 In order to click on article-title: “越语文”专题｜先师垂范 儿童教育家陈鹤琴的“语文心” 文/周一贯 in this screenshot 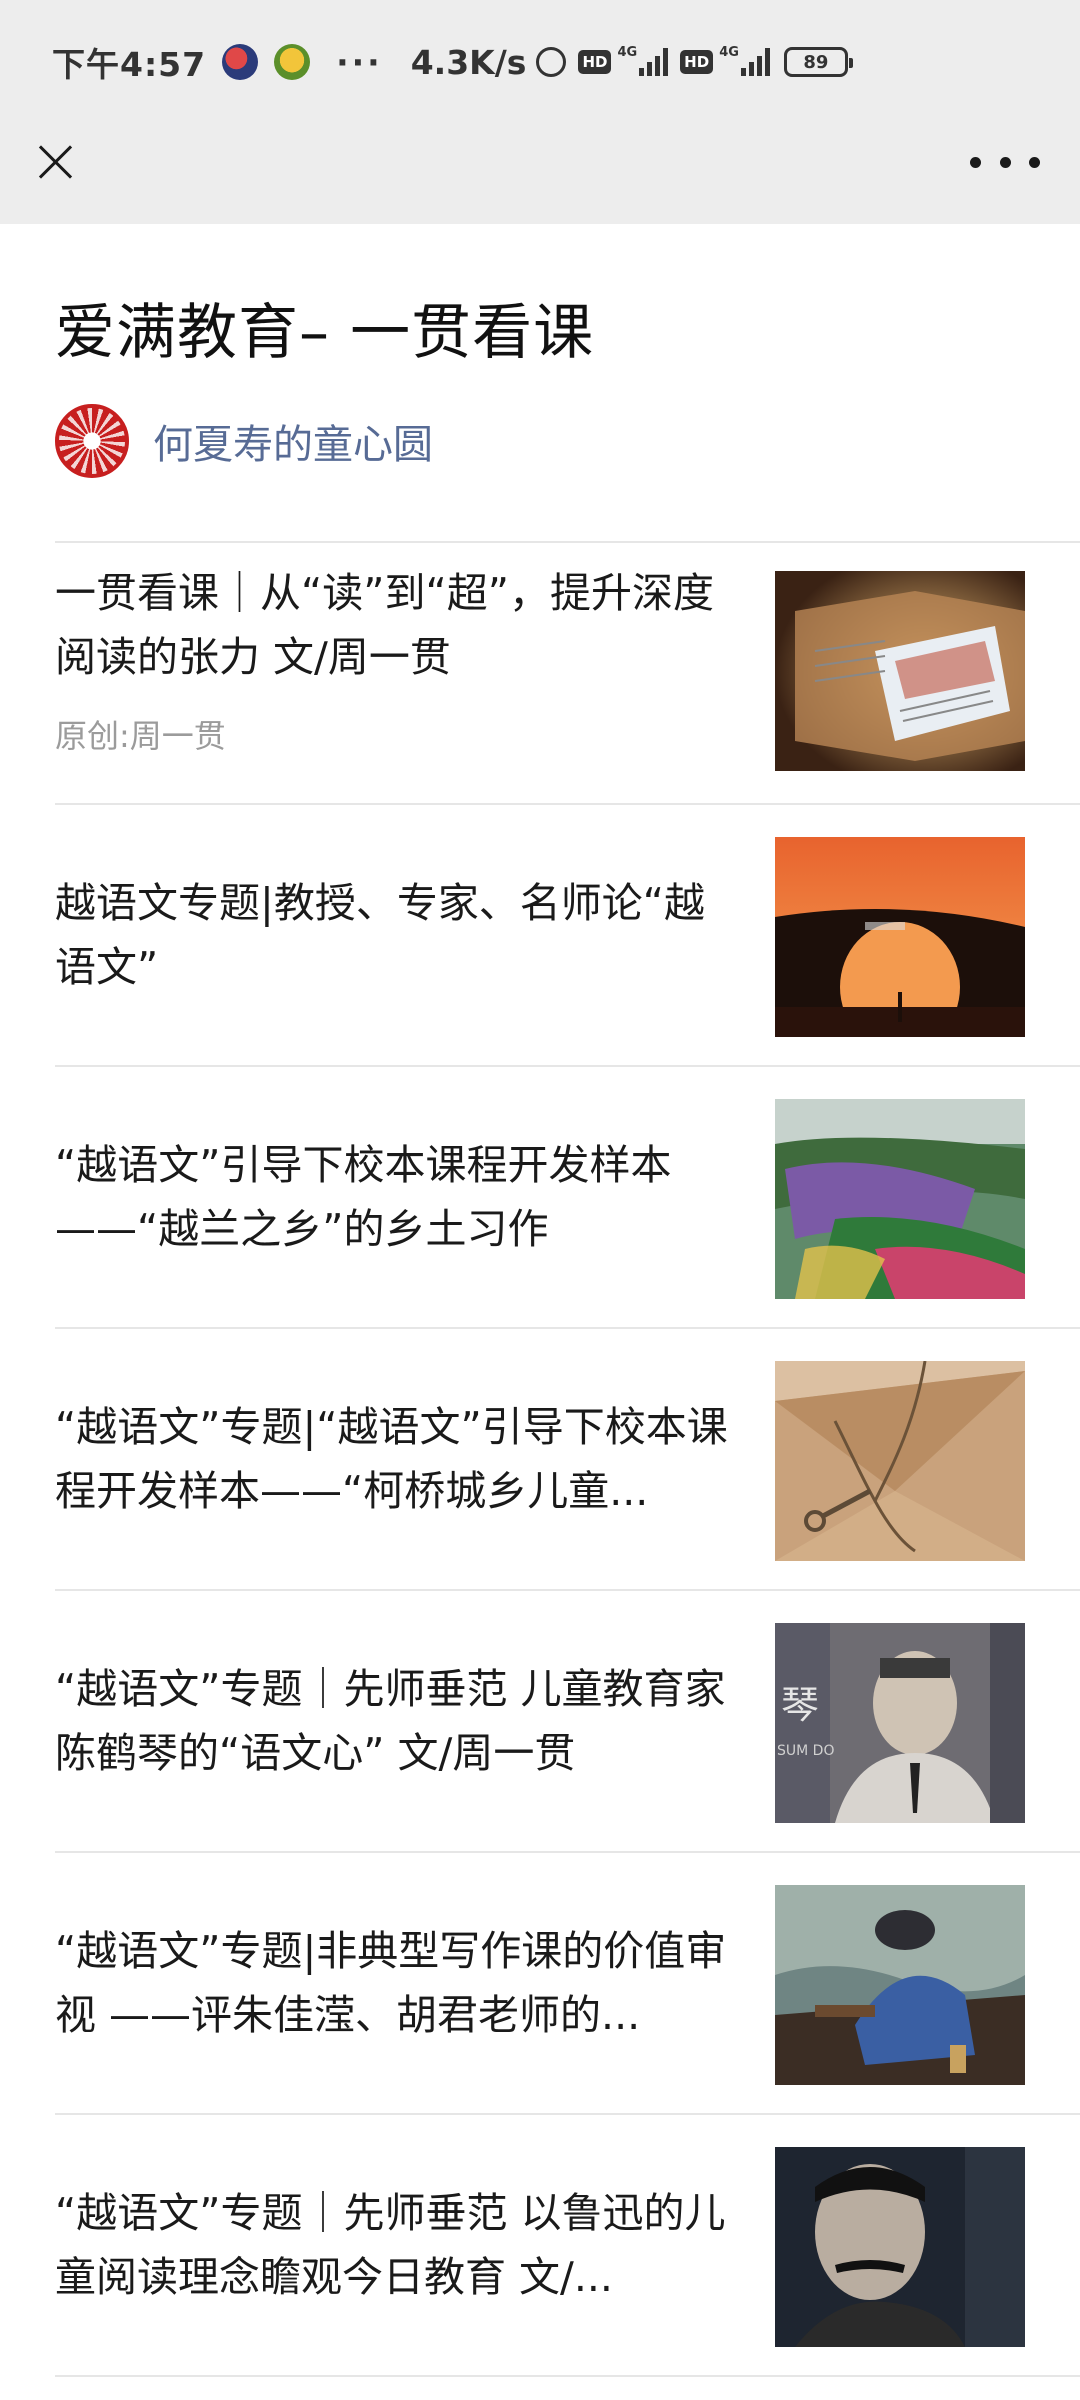, I will do `click(400, 1721)`.